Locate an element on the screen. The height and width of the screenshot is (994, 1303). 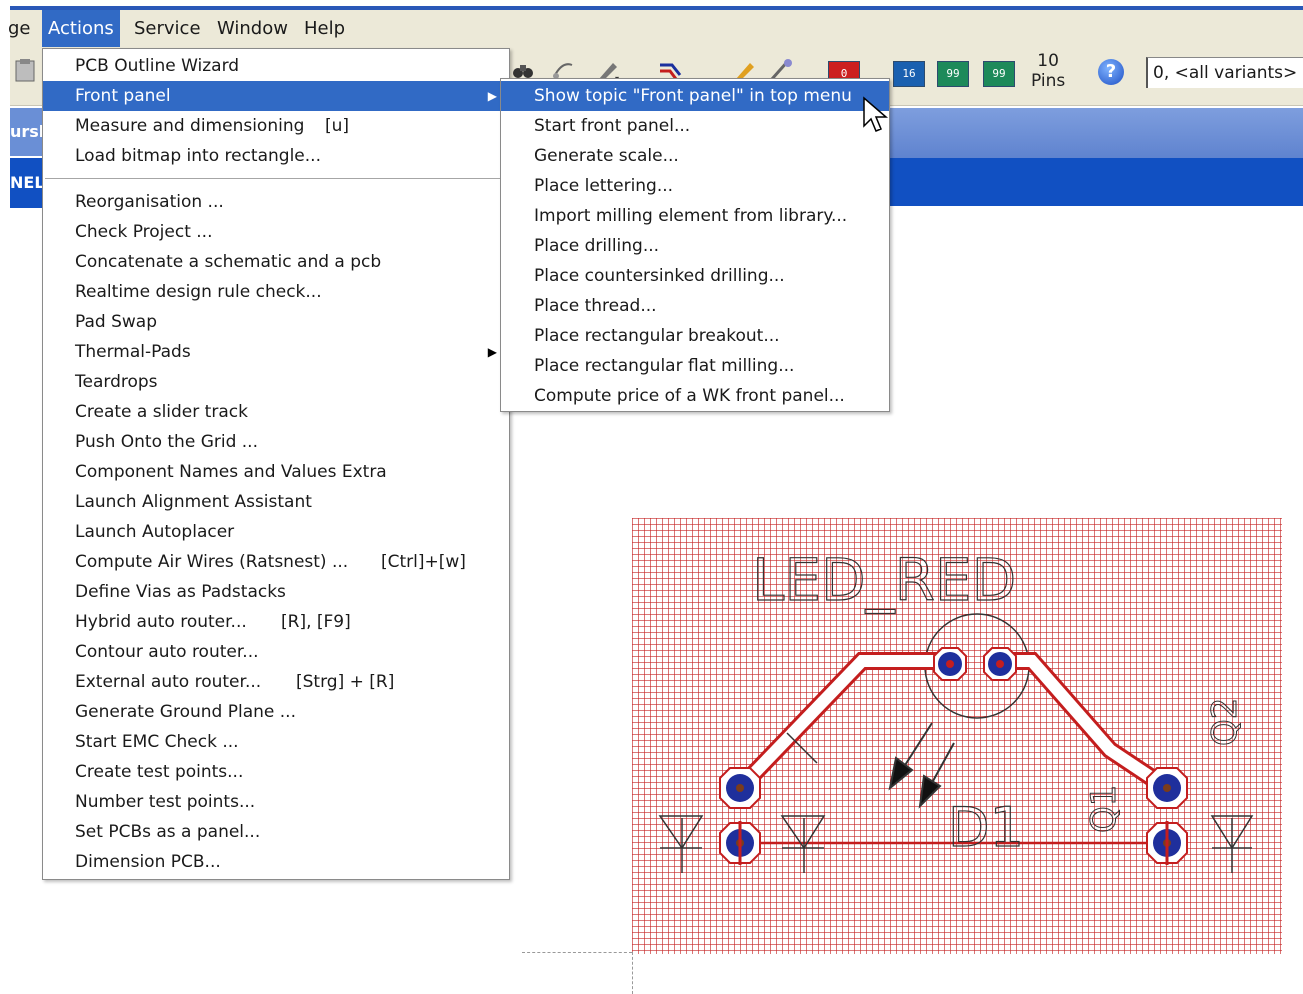
menu-item-component-names: Component Names and Values Extra is located at coordinates (276, 472).